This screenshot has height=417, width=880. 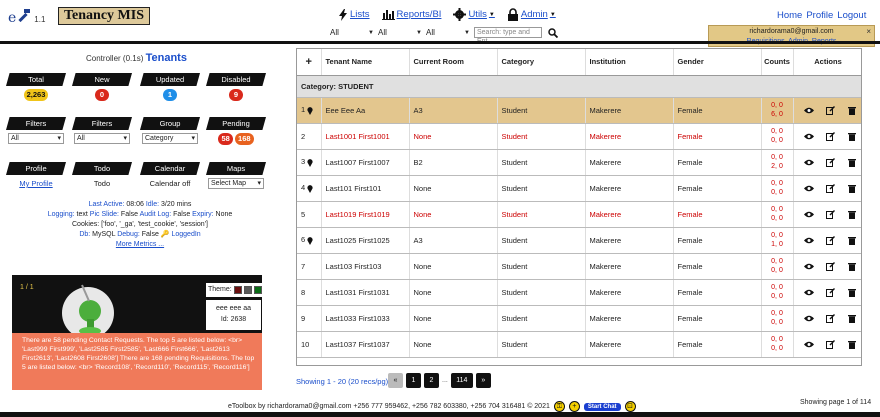 What do you see at coordinates (851, 15) in the screenshot?
I see `logout-link: Logout` at bounding box center [851, 15].